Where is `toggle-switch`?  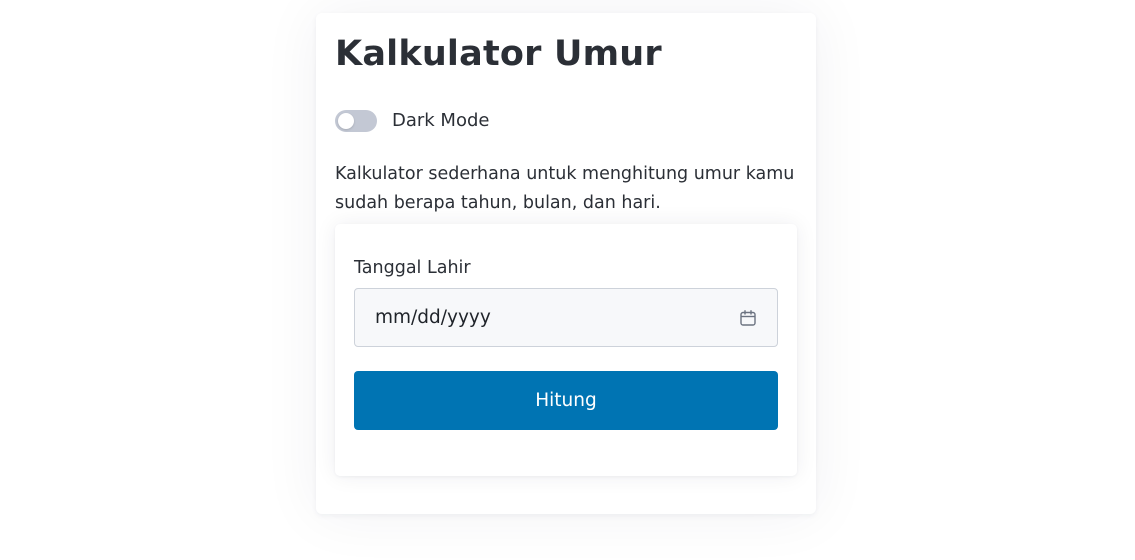
toggle-switch is located at coordinates (356, 121).